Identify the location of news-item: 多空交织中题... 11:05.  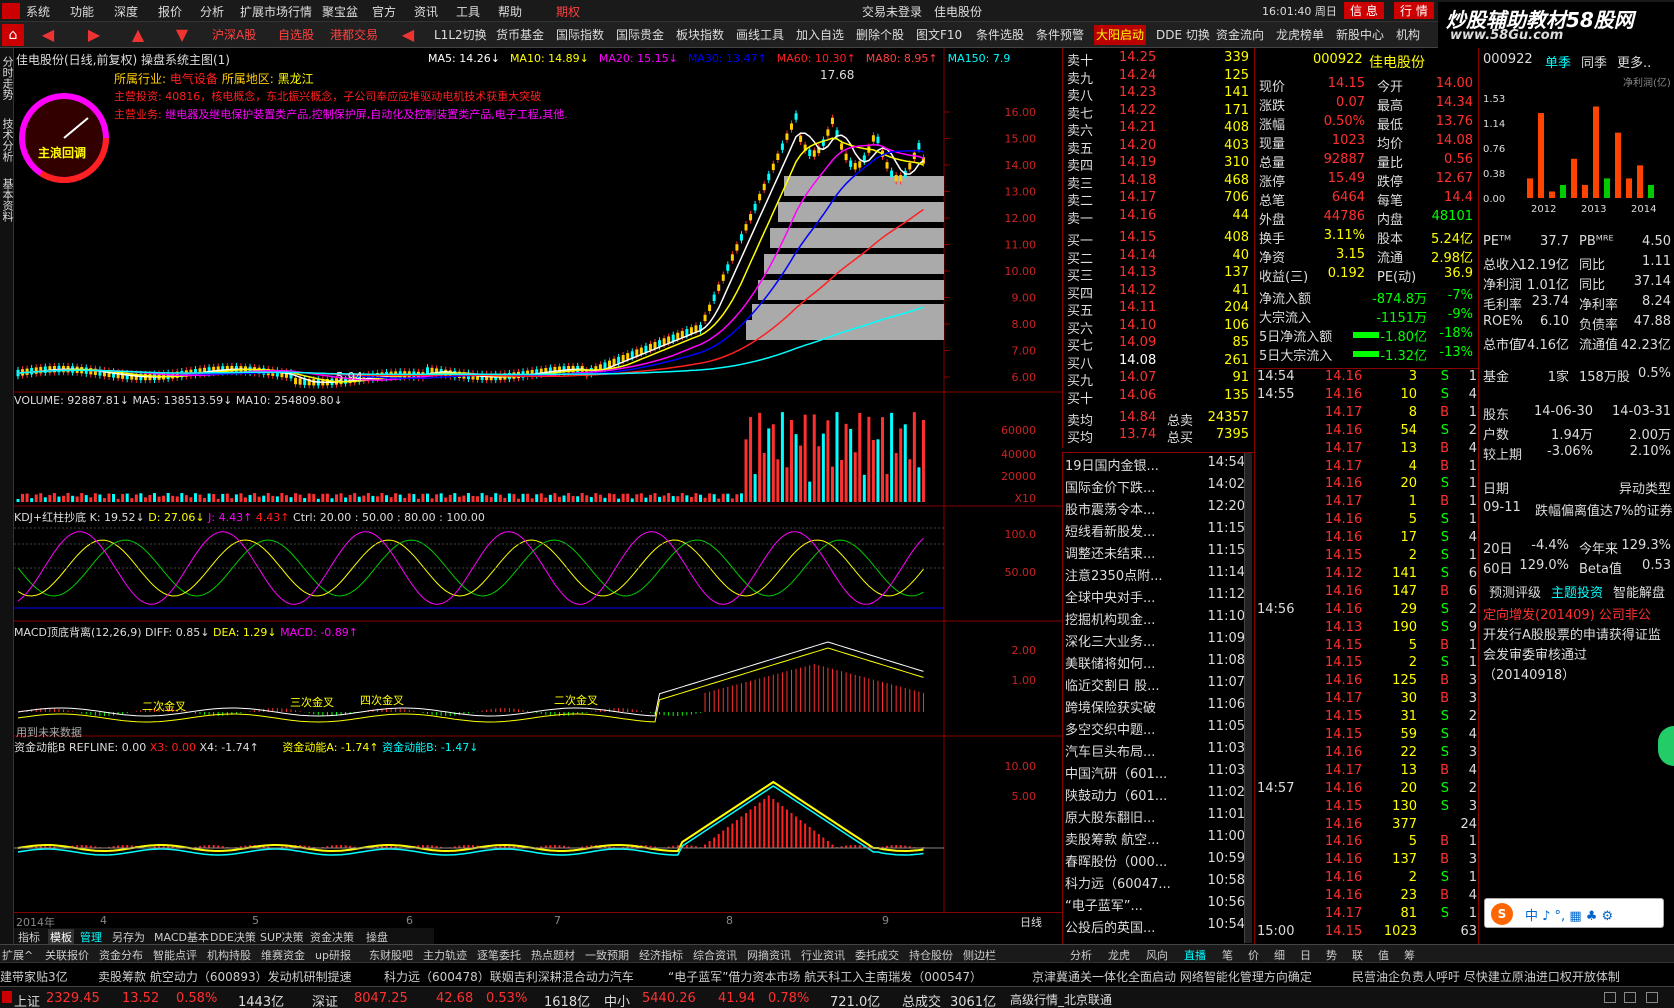
(1155, 730).